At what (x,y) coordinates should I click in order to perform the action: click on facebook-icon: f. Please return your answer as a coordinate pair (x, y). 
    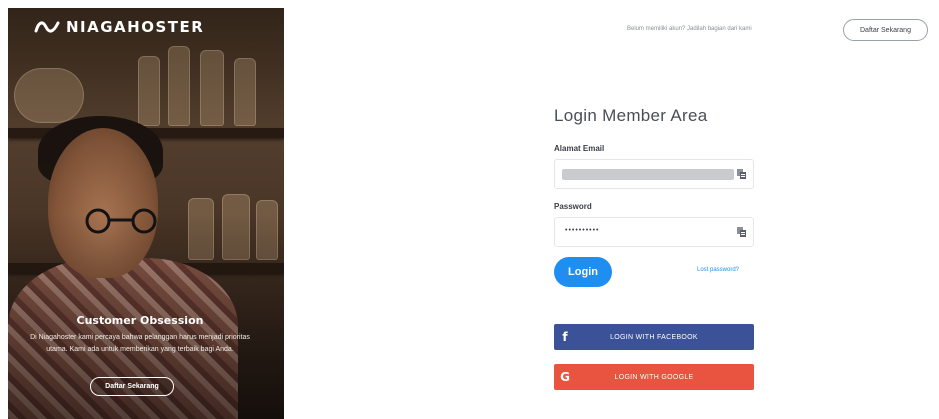
    Looking at the image, I should click on (565, 337).